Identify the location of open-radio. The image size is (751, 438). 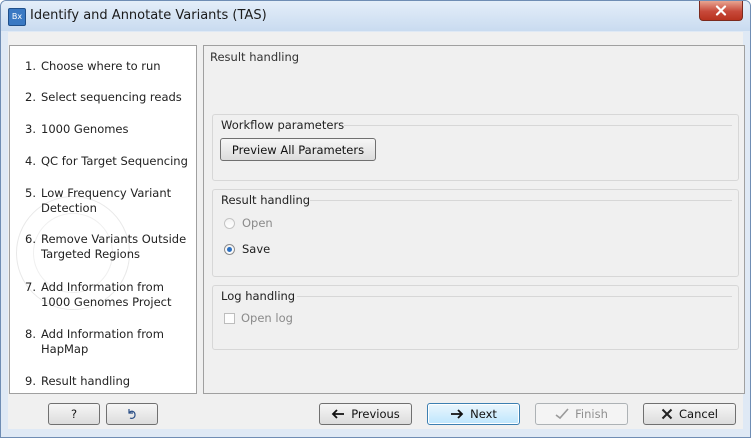
(229, 223).